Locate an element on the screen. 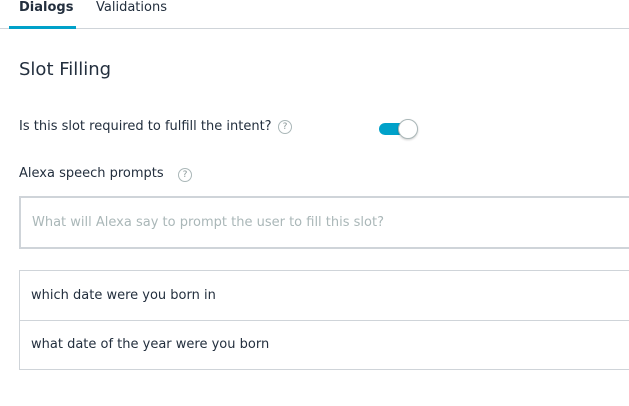 The image size is (629, 406). tab-dialogs: Dialogs is located at coordinates (46, 14).